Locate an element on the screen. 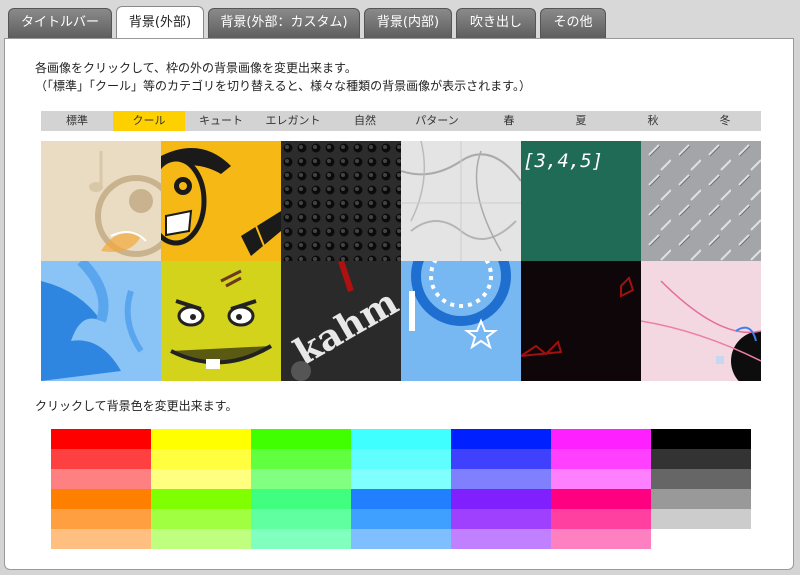  tab-other: その他 is located at coordinates (573, 23).